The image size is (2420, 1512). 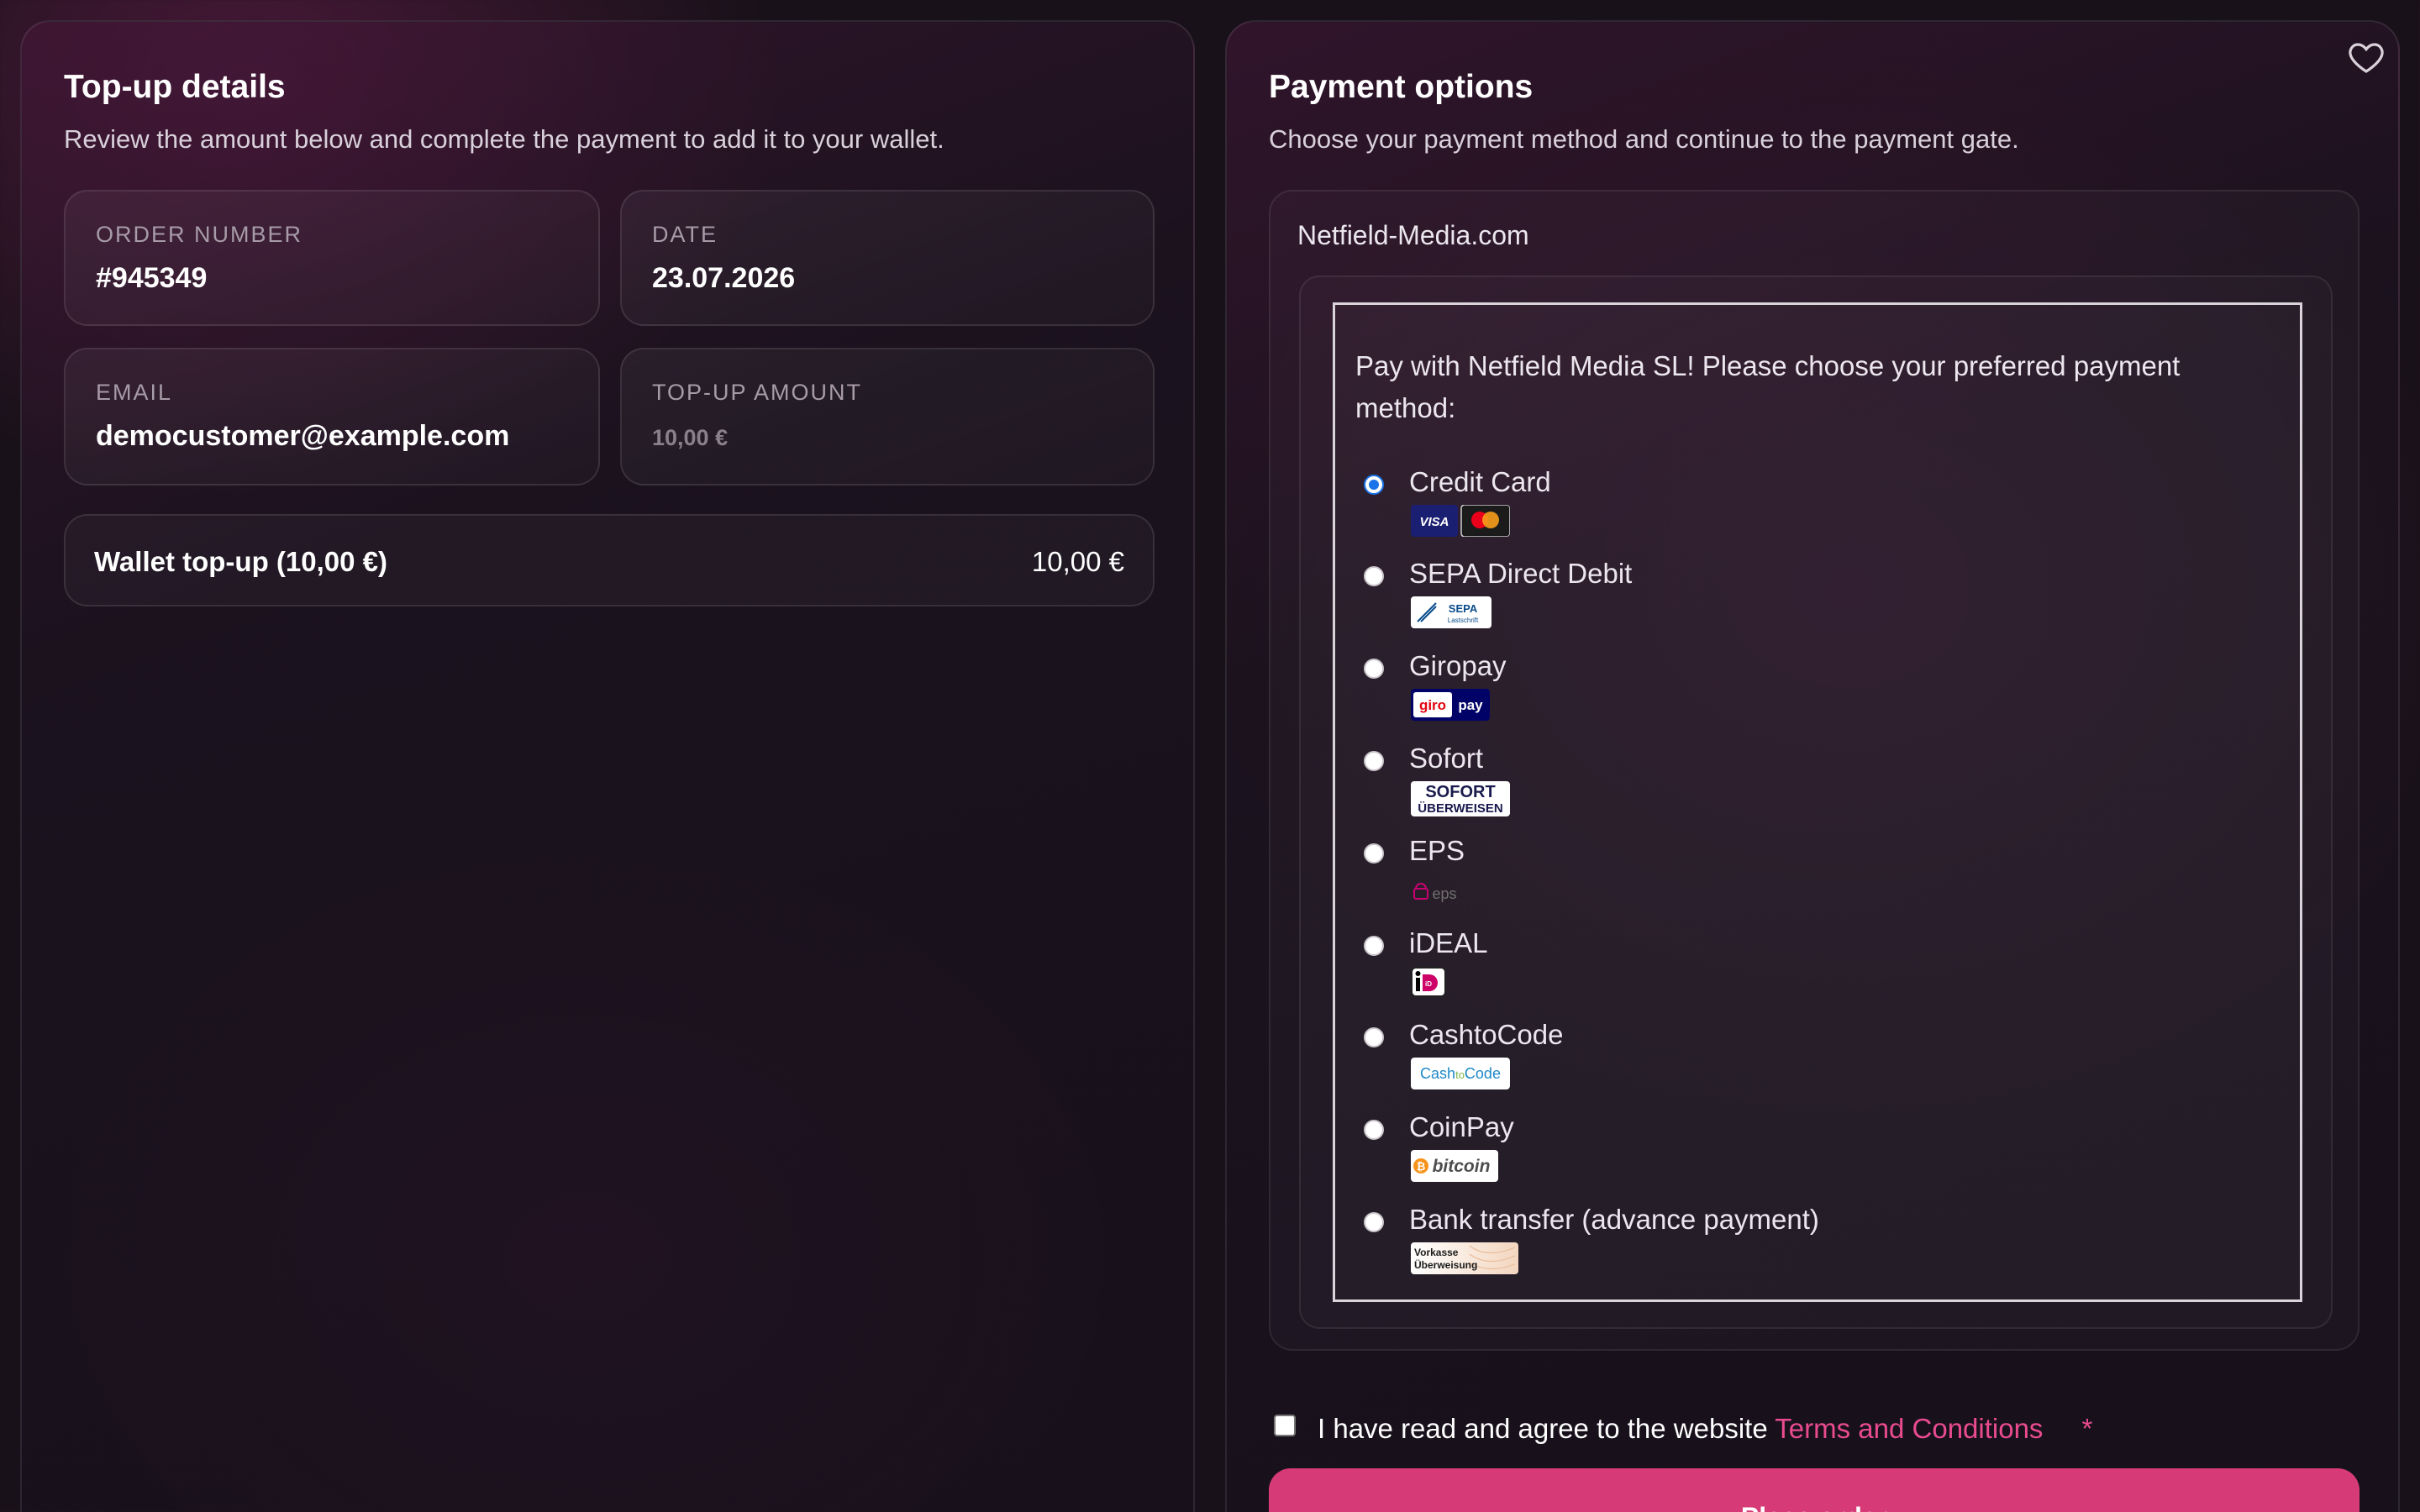 What do you see at coordinates (1374, 1037) in the screenshot?
I see `radio-cashtocode` at bounding box center [1374, 1037].